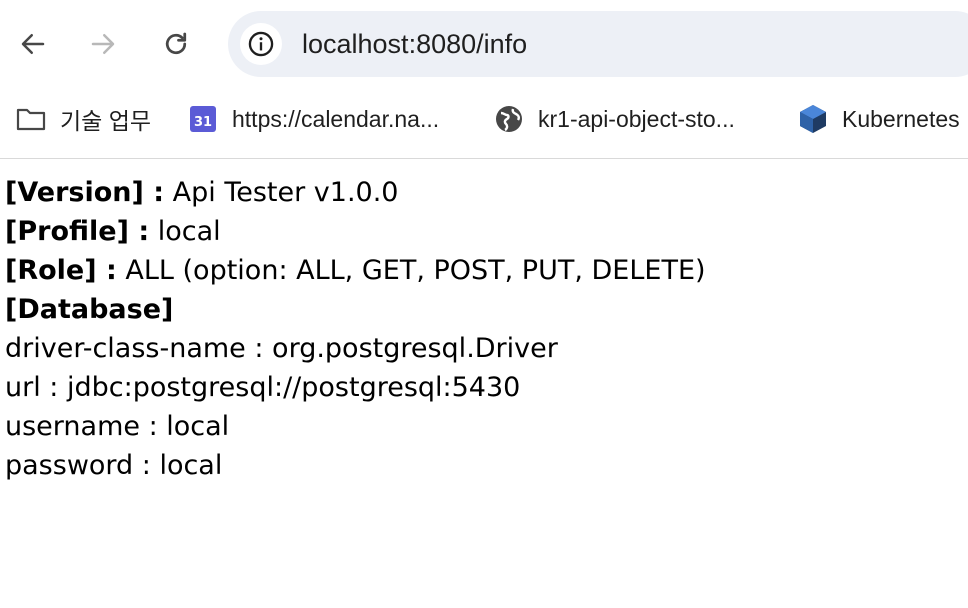 The width and height of the screenshot is (968, 608). I want to click on bookmark-label: Kubernetes, so click(901, 118).